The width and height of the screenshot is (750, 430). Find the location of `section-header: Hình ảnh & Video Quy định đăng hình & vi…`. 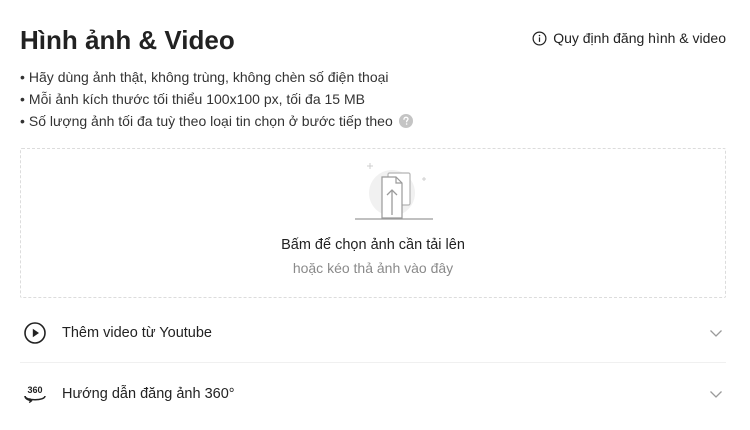

section-header: Hình ảnh & Video Quy định đăng hình & vi… is located at coordinates (373, 40).